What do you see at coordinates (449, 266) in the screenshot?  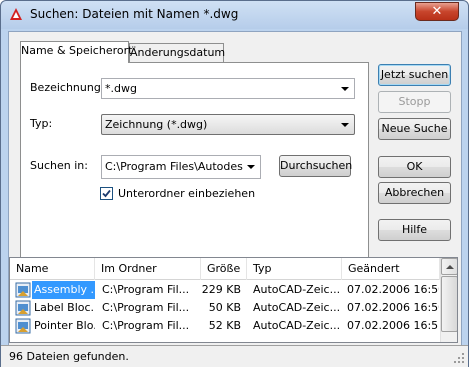 I see `scroll-up-icon` at bounding box center [449, 266].